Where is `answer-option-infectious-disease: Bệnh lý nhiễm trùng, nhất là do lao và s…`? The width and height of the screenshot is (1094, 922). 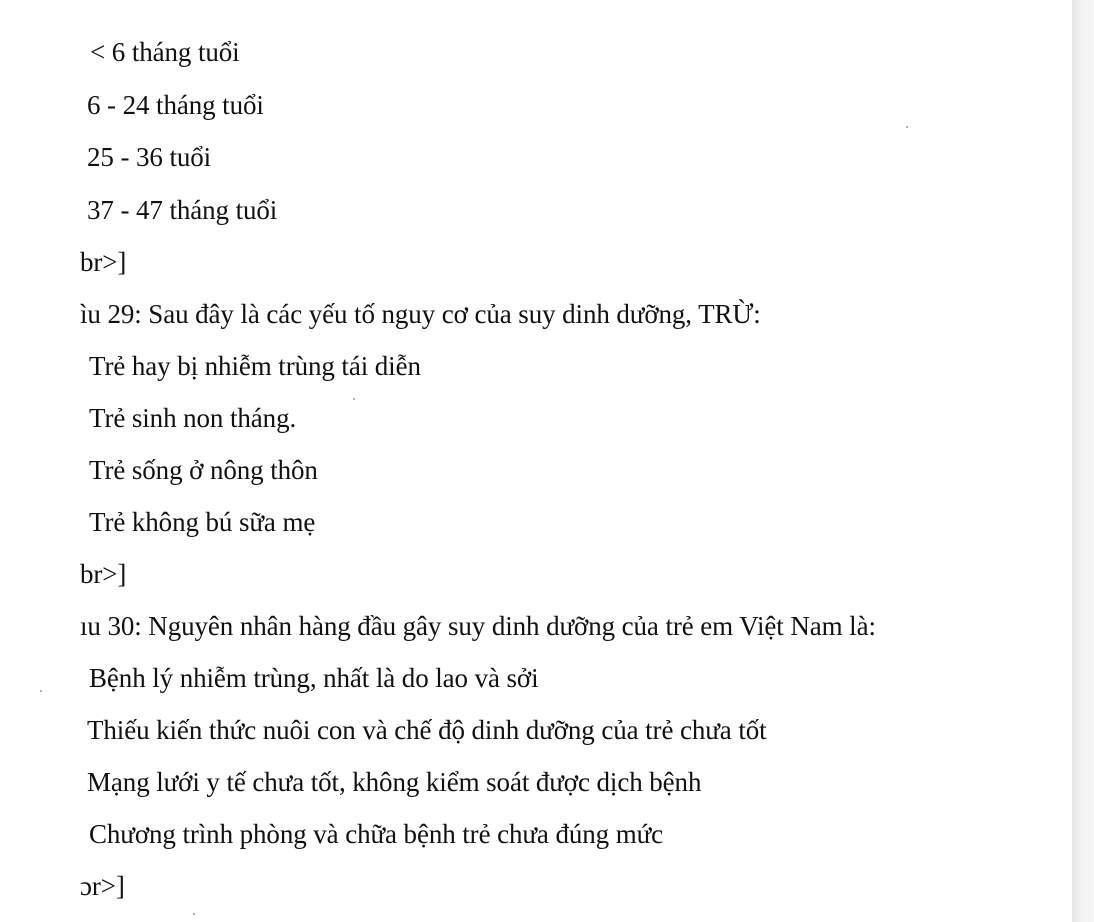
answer-option-infectious-disease: Bệnh lý nhiễm trùng, nhất là do lao và s… is located at coordinates (314, 678).